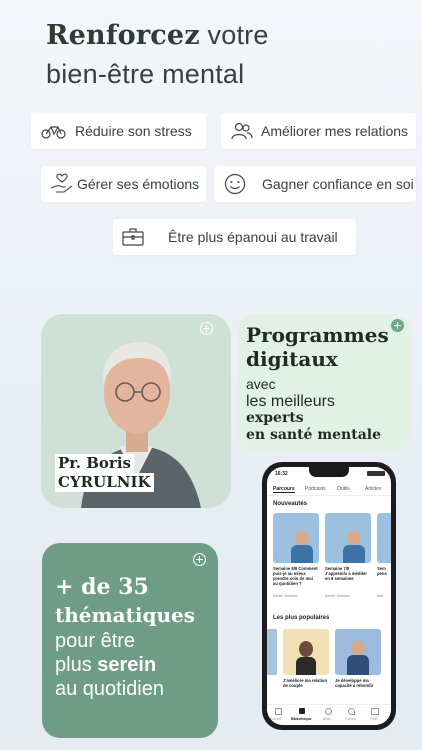 This screenshot has height=750, width=422. I want to click on phone-section-popular: Les plus populaires, so click(301, 618).